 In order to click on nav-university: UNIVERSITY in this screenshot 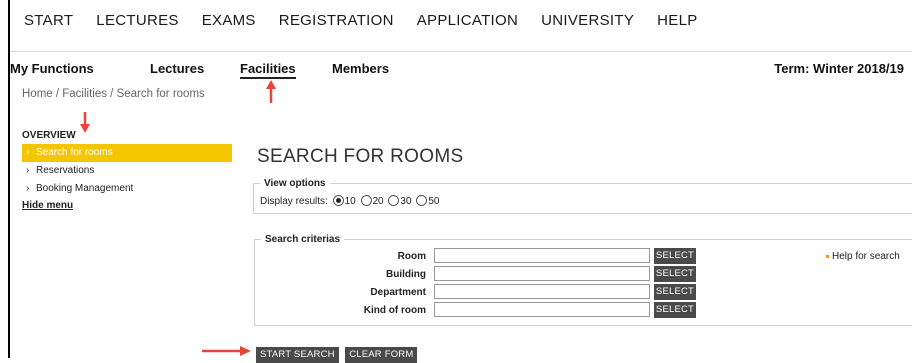, I will do `click(587, 20)`.